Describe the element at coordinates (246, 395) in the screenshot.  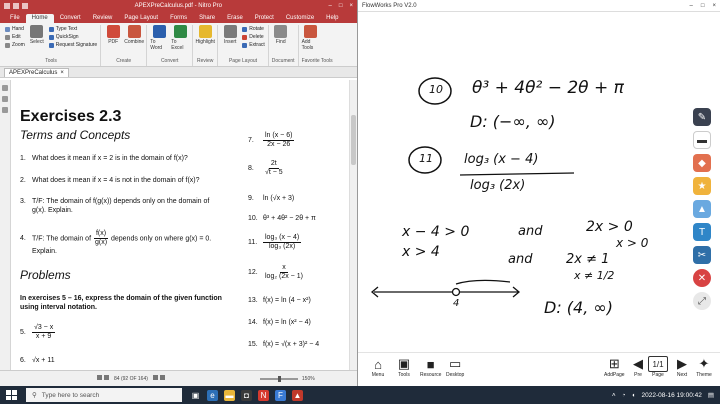
I see `store-icon: ◘` at that location.